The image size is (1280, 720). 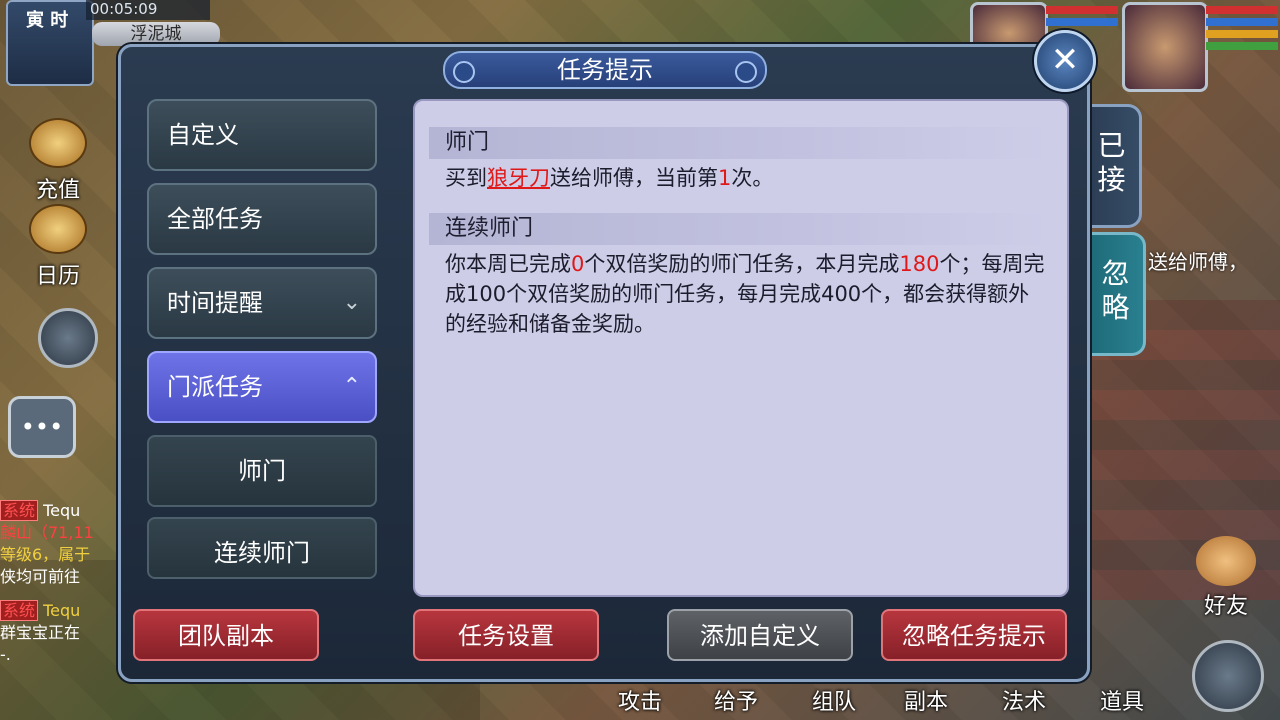 What do you see at coordinates (50, 43) in the screenshot?
I see `time-indicator: 寅 时` at bounding box center [50, 43].